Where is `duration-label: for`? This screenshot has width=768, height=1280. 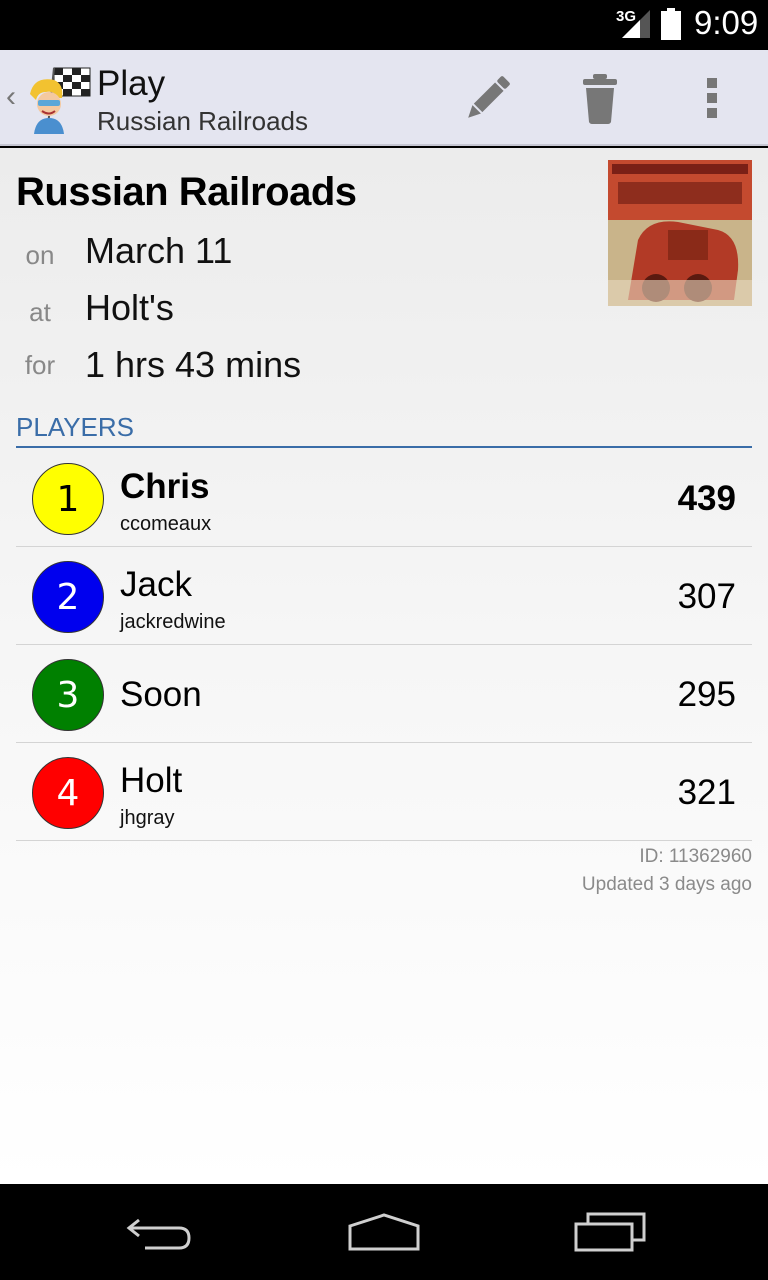 duration-label: for is located at coordinates (40, 365).